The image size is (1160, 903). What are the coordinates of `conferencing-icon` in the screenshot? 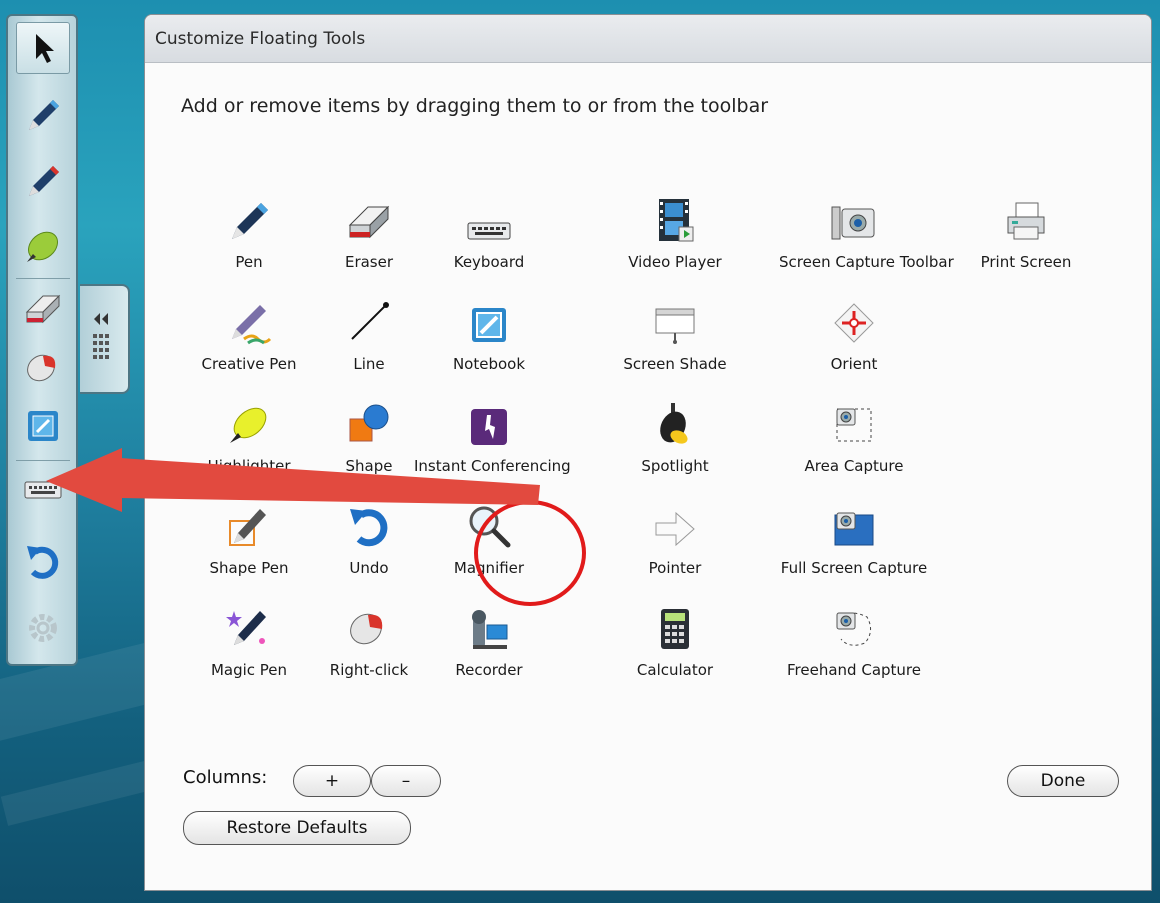 It's located at (489, 422).